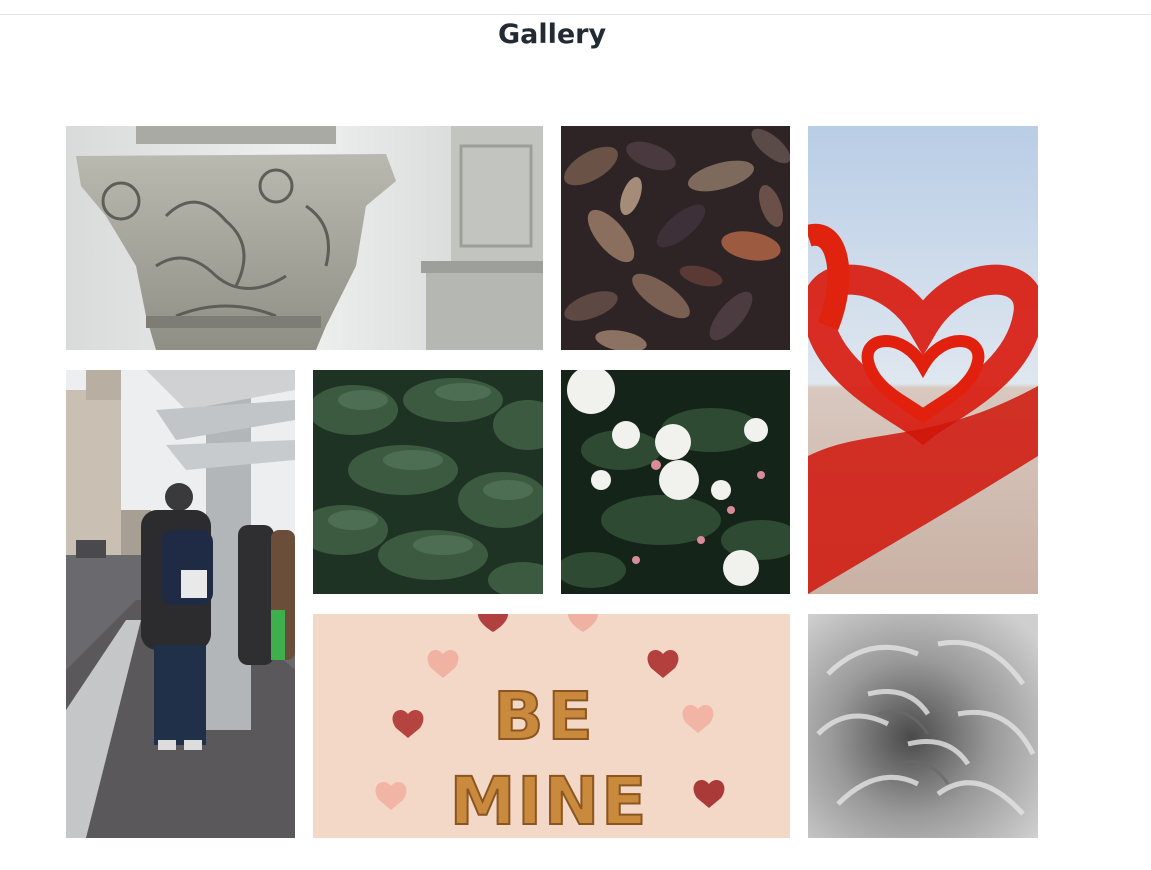  I want to click on roses-picture, so click(675, 482).